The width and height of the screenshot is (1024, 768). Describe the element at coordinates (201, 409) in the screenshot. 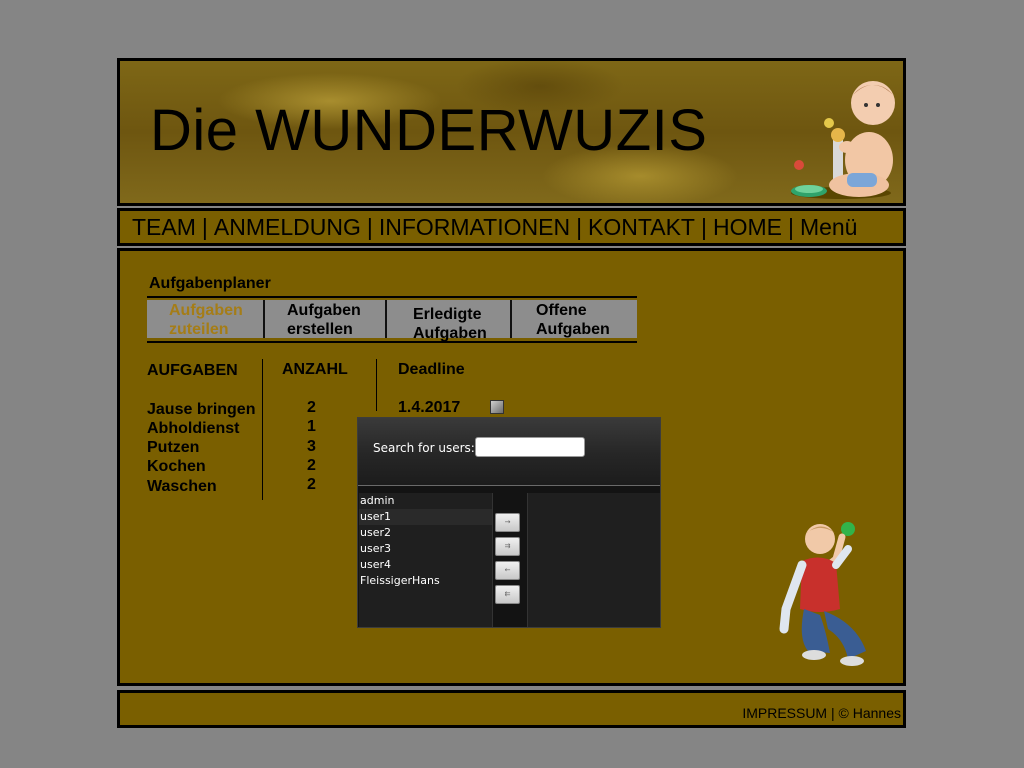

I see `task-name: Jause bringen` at that location.